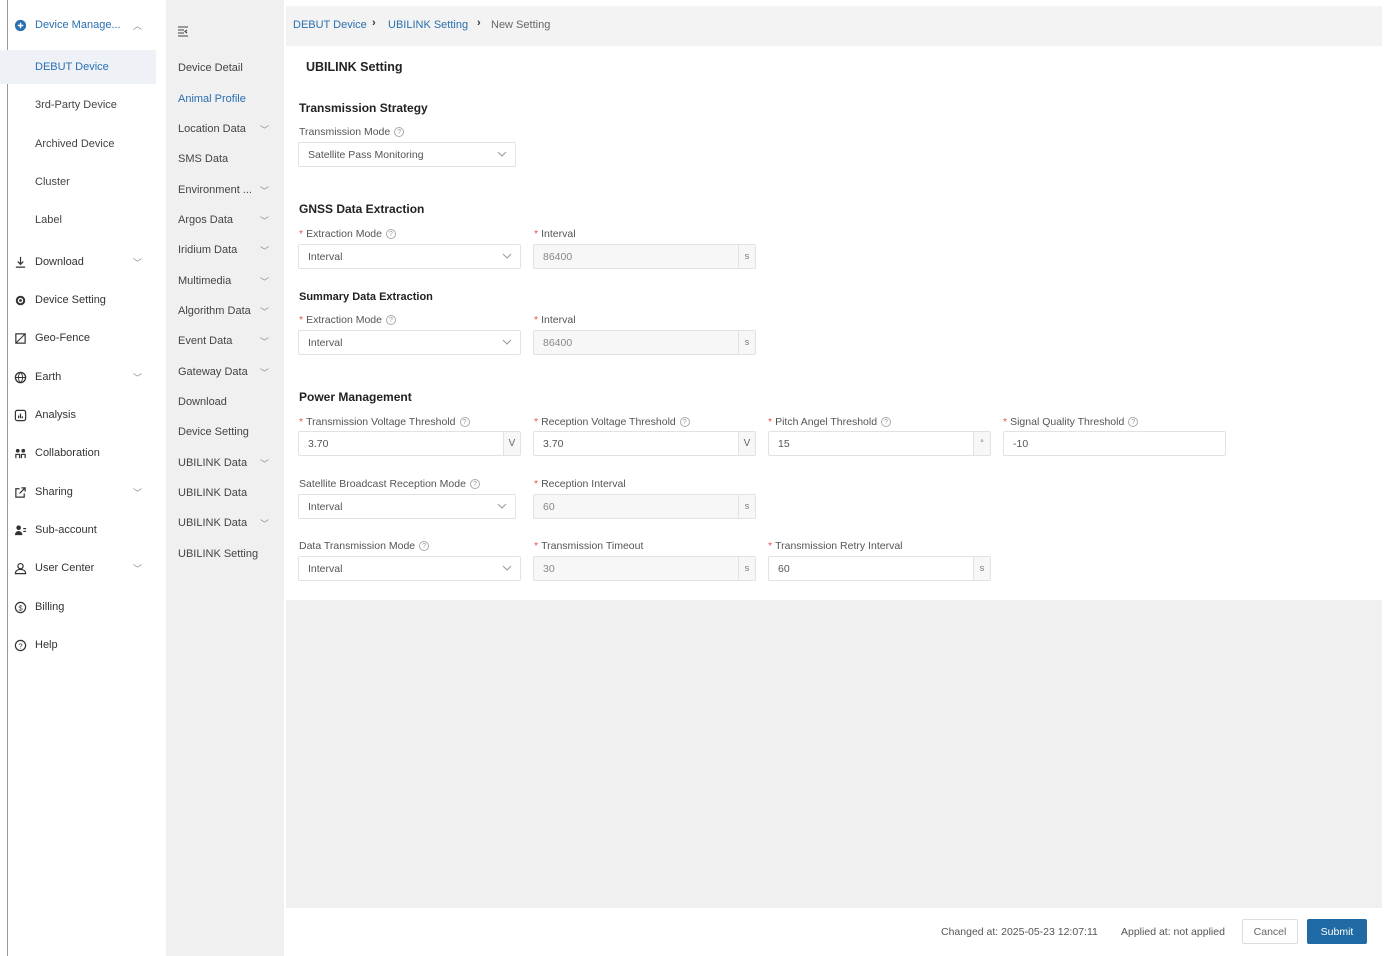 The width and height of the screenshot is (1389, 956). Describe the element at coordinates (184, 32) in the screenshot. I see `collapse-sidebar-icon` at that location.